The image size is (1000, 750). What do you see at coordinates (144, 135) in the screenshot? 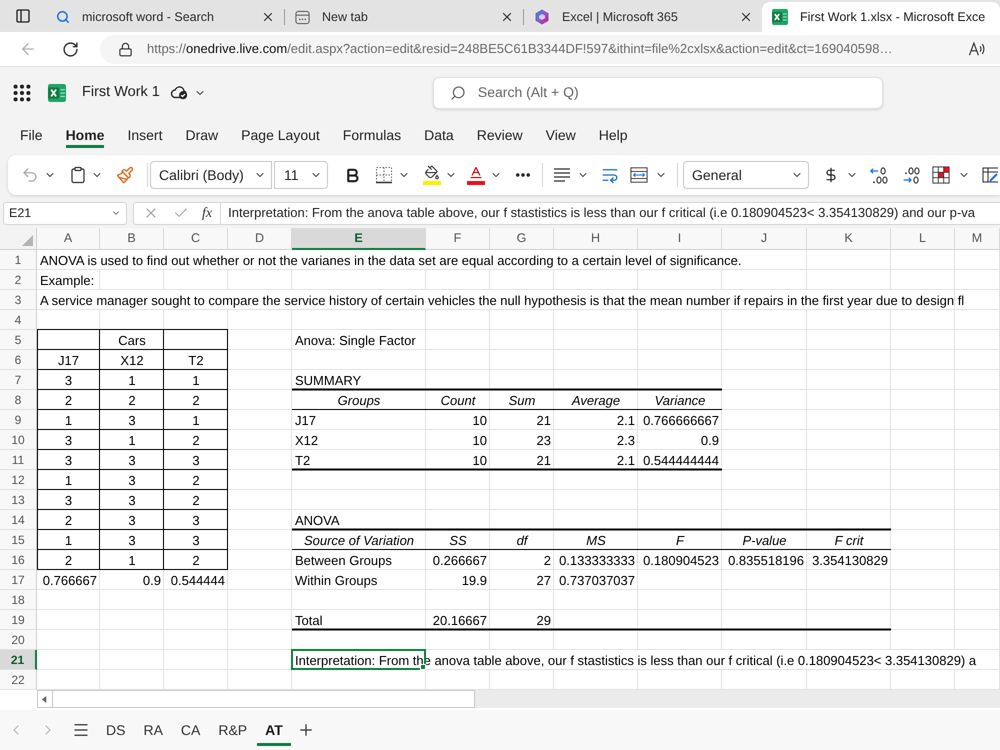
I see `menu-tab: Insert` at bounding box center [144, 135].